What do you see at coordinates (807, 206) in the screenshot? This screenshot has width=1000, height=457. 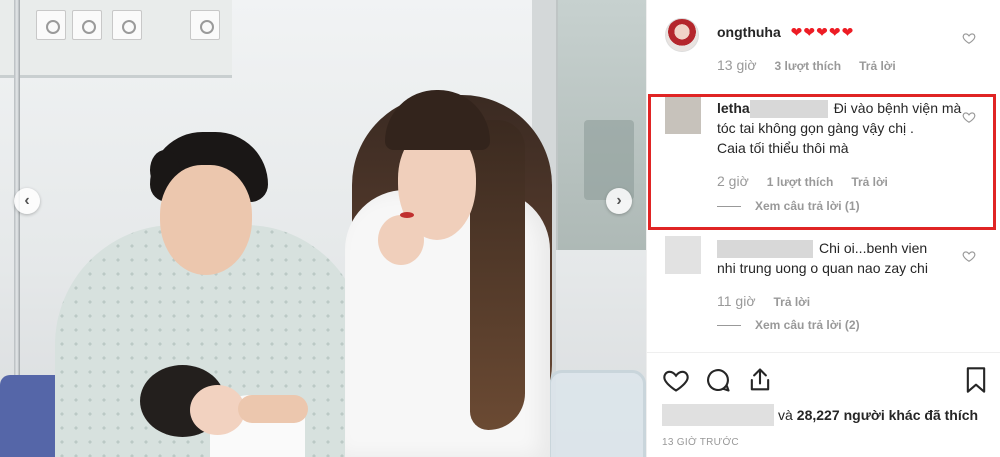 I see `view-replies-label: Xem câu trả lời (1)` at bounding box center [807, 206].